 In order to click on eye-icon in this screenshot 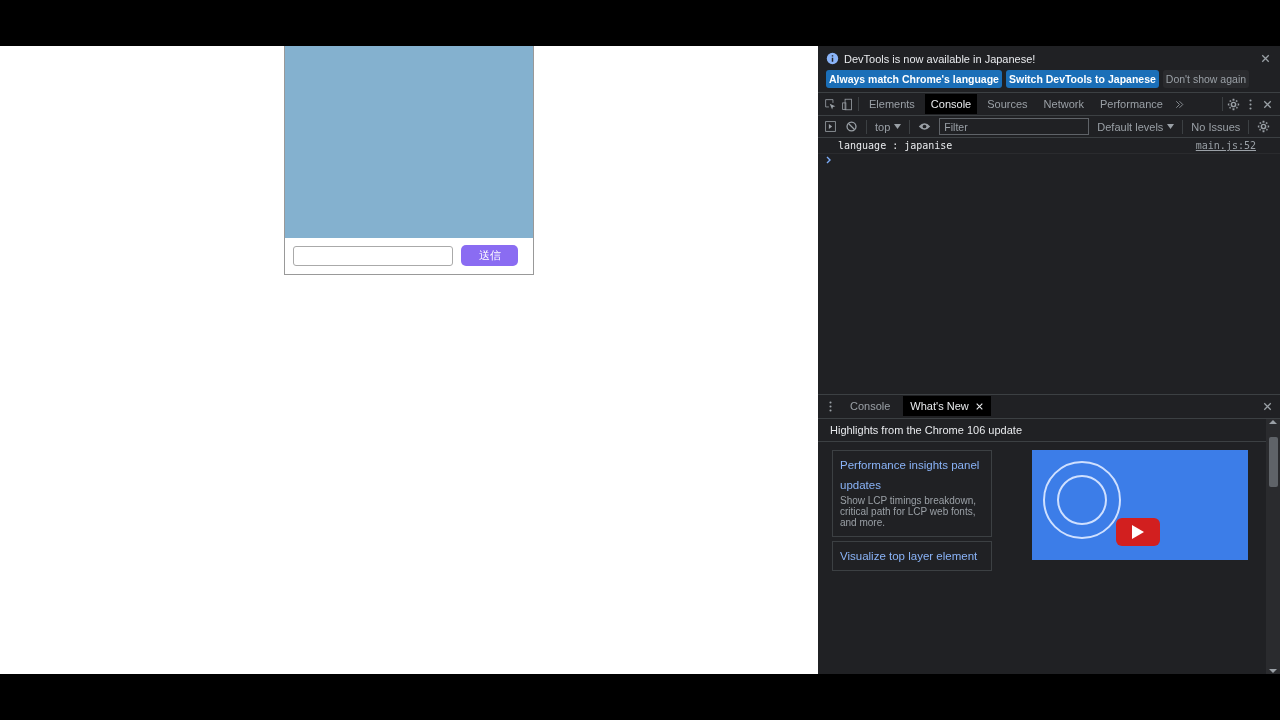, I will do `click(925, 126)`.